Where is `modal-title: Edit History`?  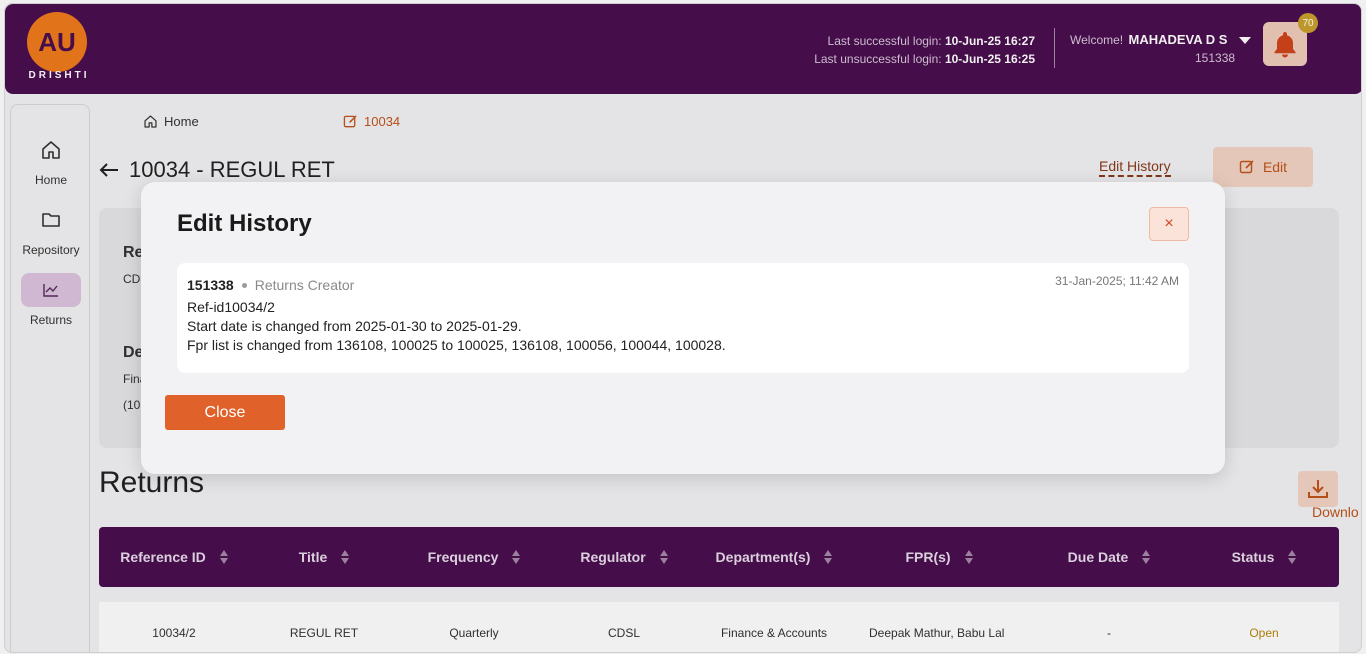
modal-title: Edit History is located at coordinates (244, 223).